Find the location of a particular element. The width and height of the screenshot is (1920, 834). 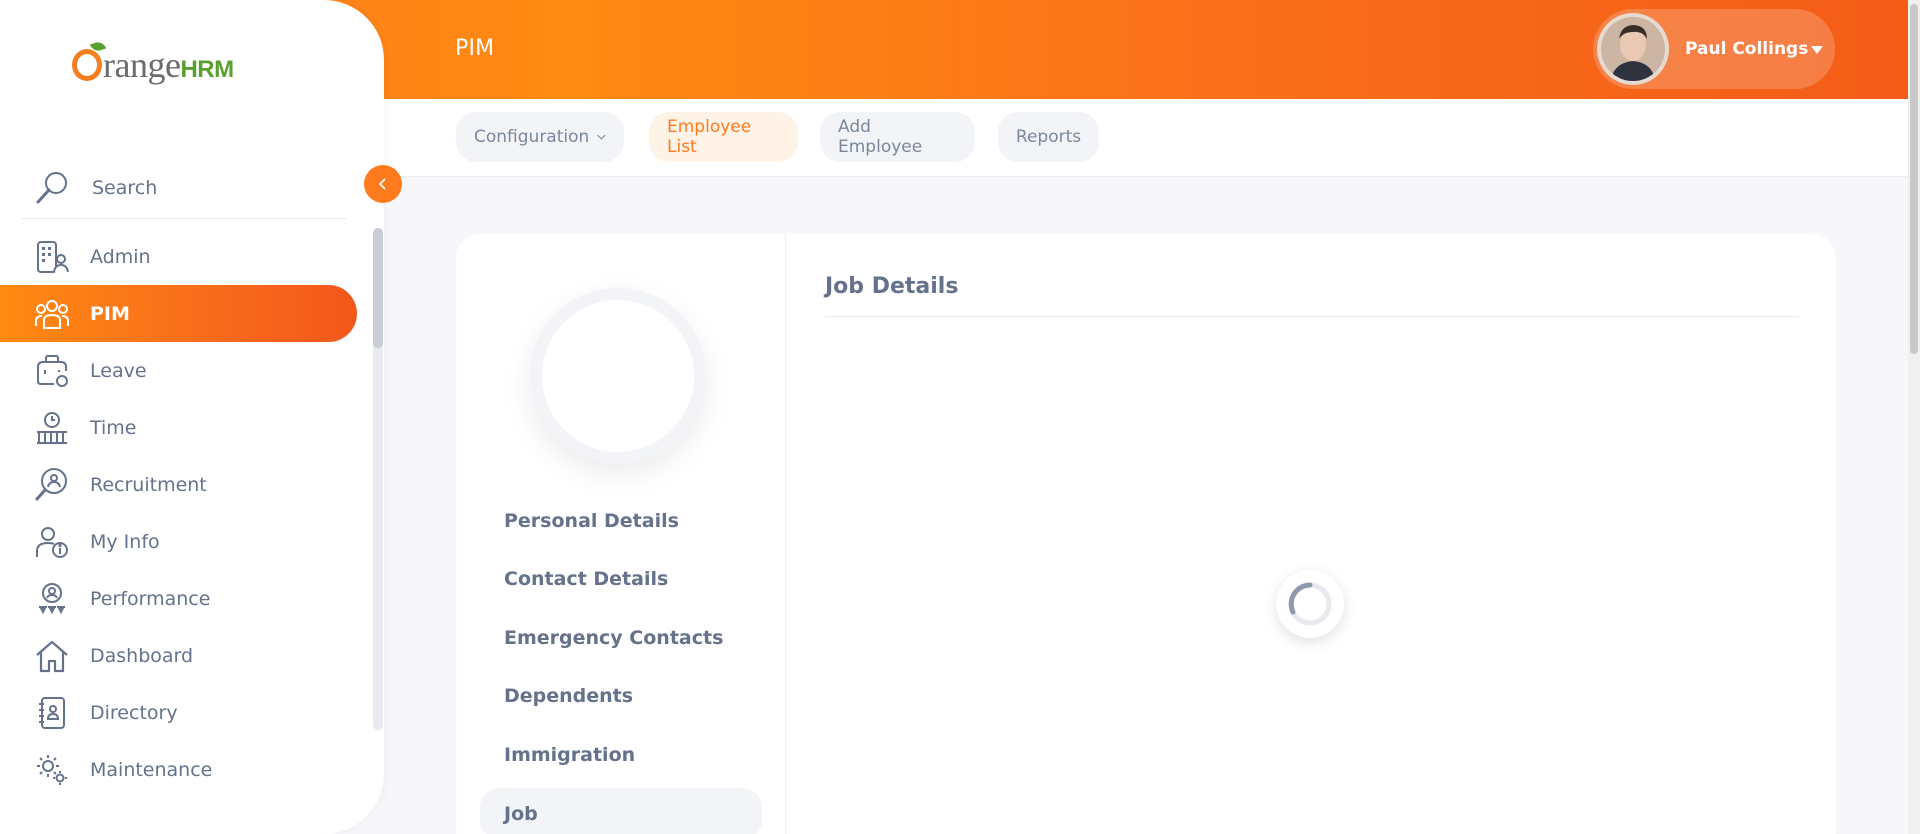

tab-label: Reports is located at coordinates (1048, 137).